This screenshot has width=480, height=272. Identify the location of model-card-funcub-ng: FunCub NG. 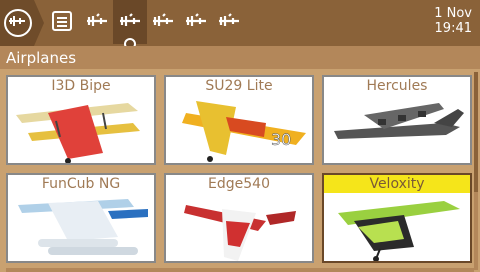
(81, 218).